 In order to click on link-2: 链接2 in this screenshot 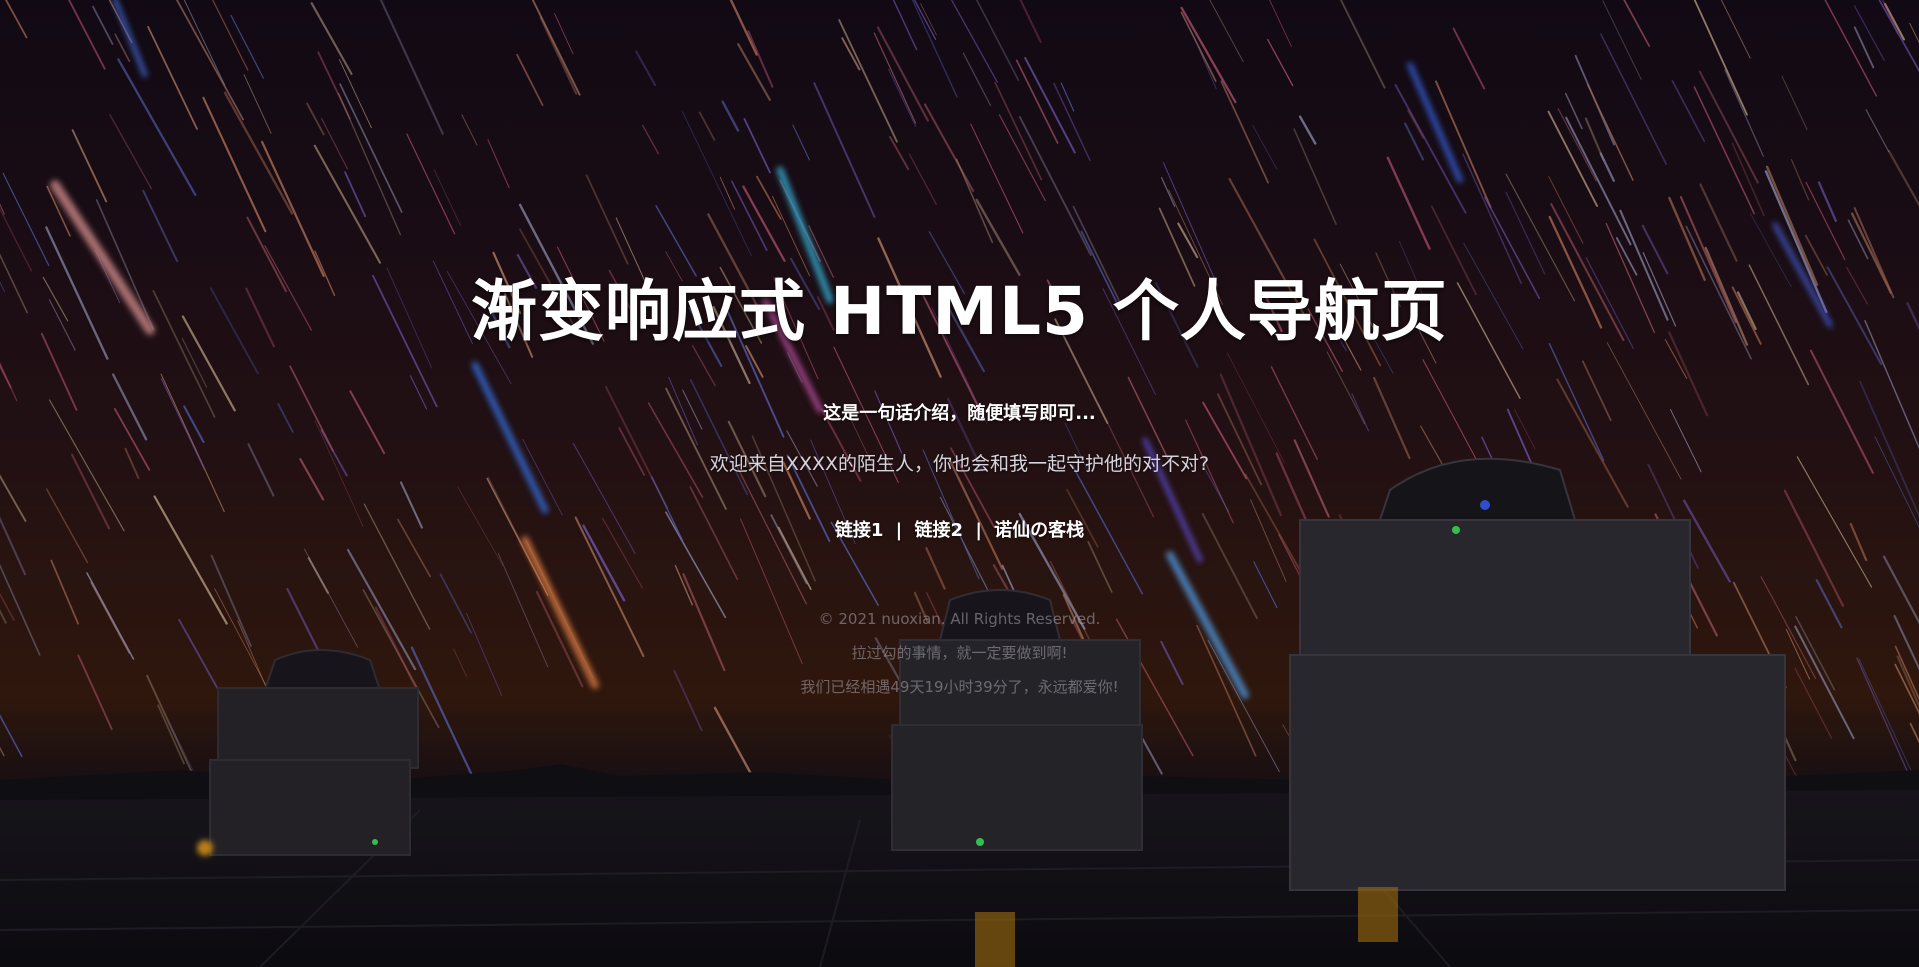, I will do `click(939, 530)`.